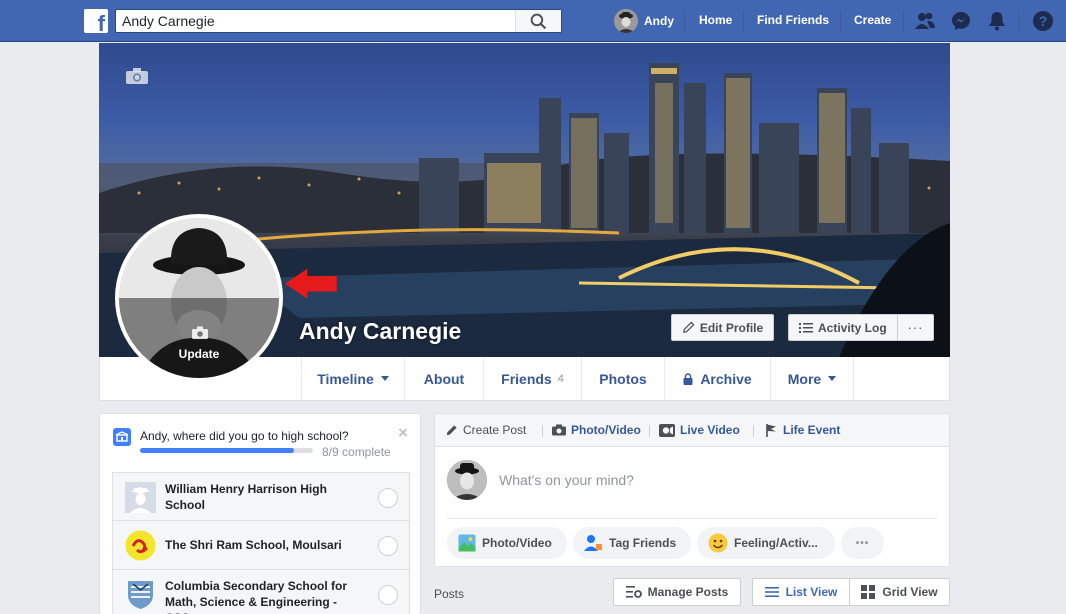 The width and height of the screenshot is (1066, 614). Describe the element at coordinates (356, 452) in the screenshot. I see `progress-label: 8/9 complete` at that location.